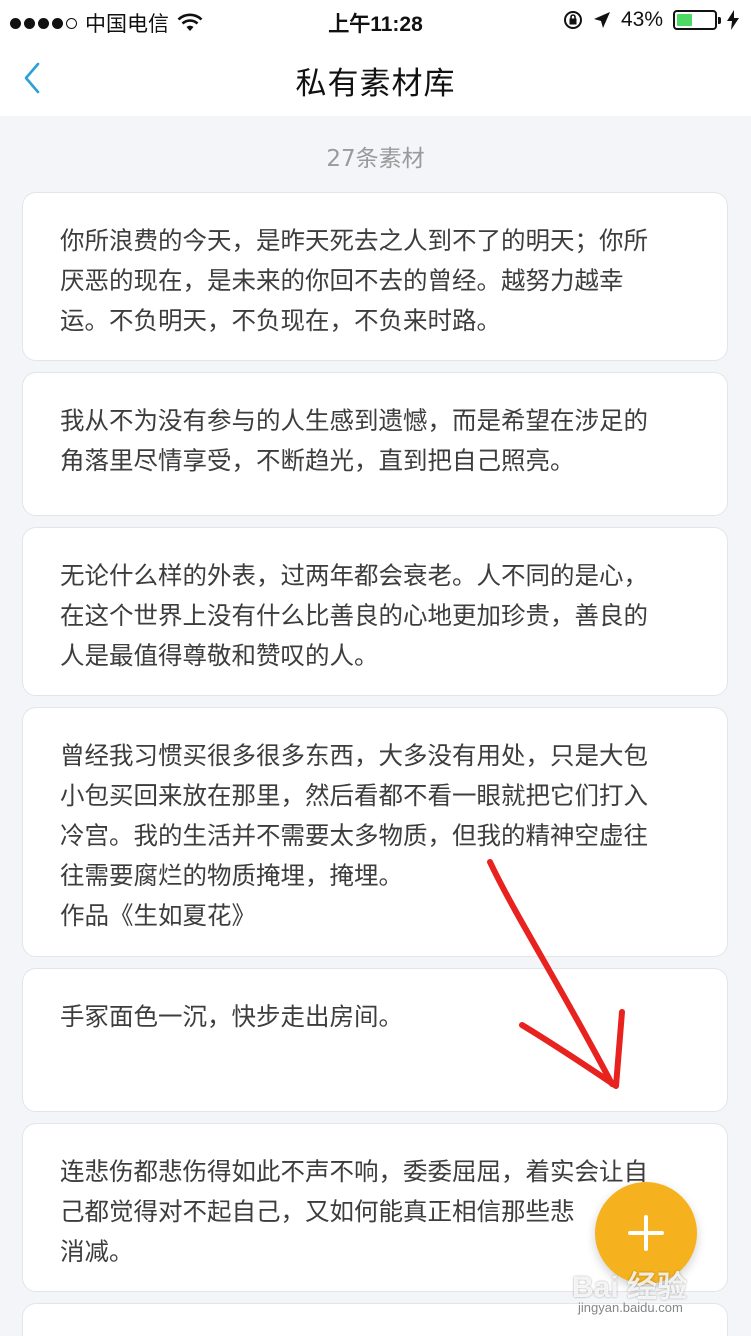 The width and height of the screenshot is (751, 1336). I want to click on location-arrow-icon, so click(601, 20).